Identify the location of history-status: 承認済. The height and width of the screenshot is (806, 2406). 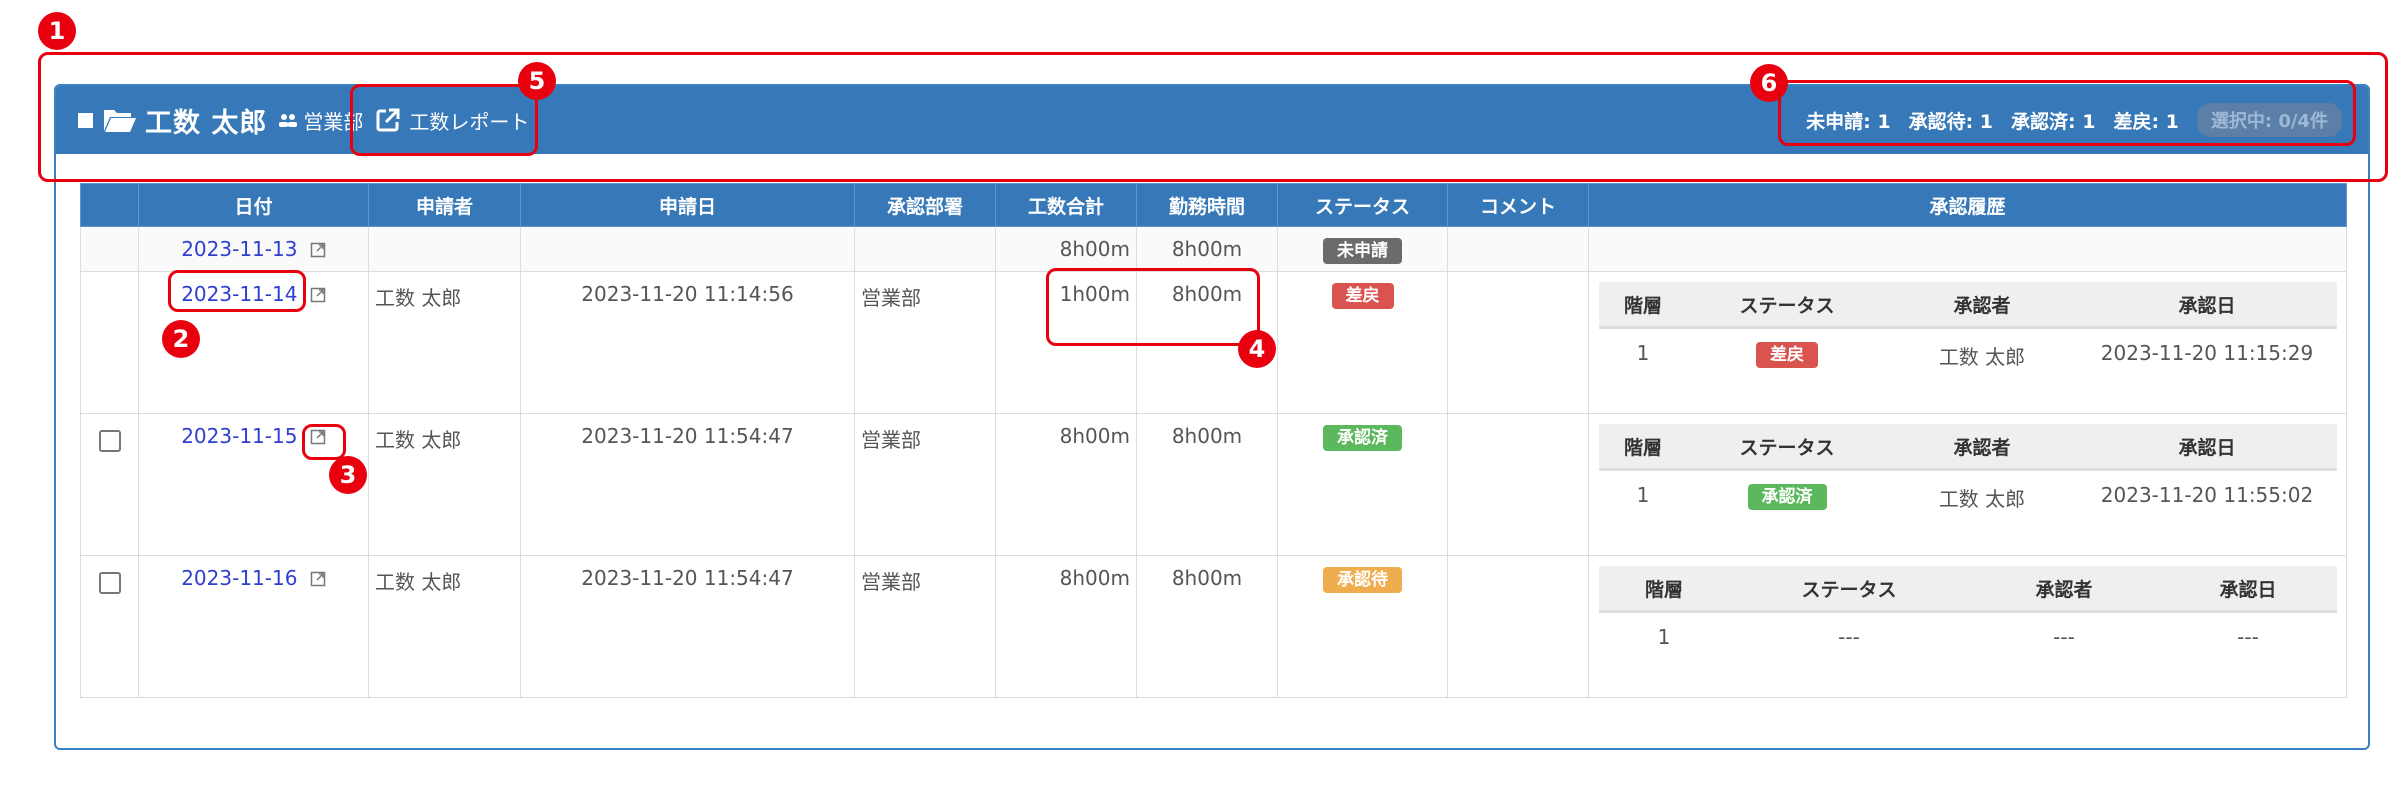
(1787, 494).